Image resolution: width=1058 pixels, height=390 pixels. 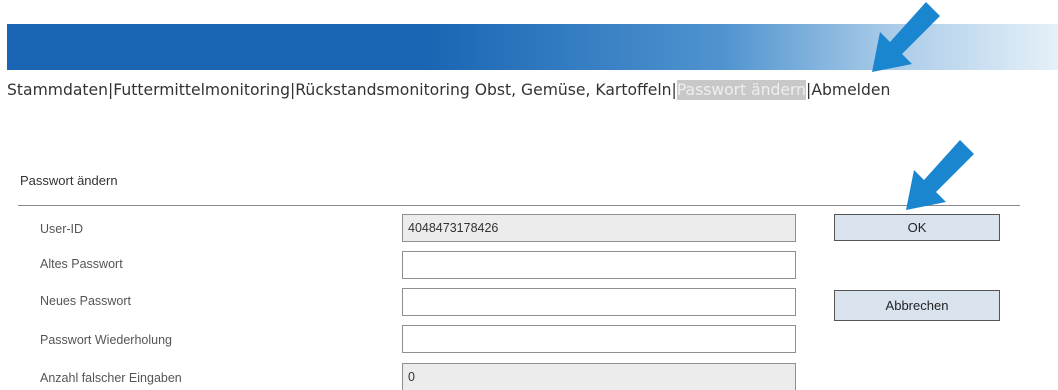 I want to click on form-divider, so click(x=519, y=205).